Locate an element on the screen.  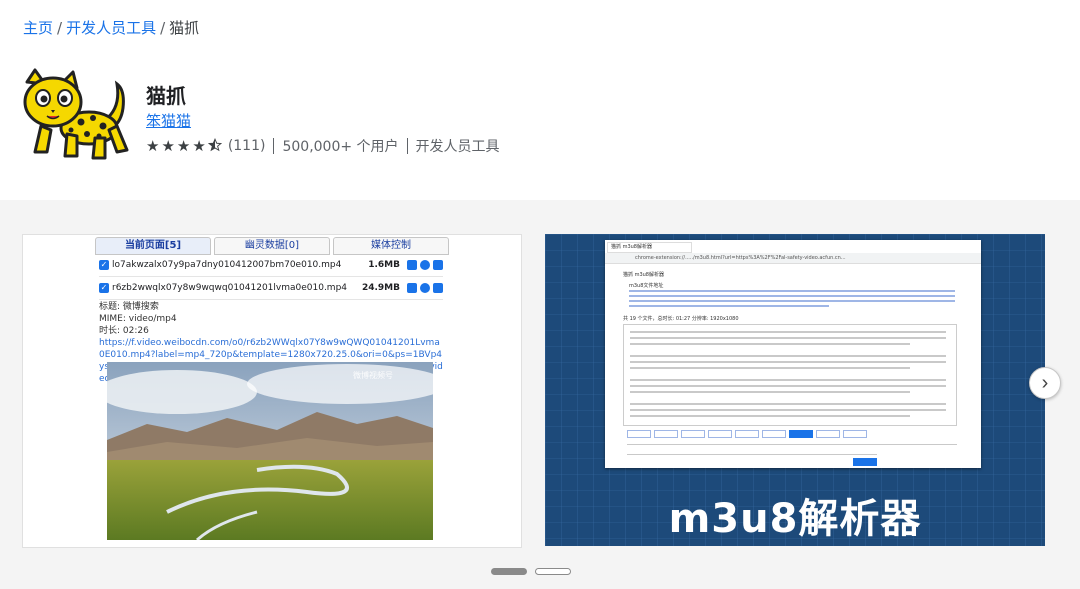
breadcrumb: 主页 / 开发人员工具 / 猫抓 is located at coordinates (111, 27).